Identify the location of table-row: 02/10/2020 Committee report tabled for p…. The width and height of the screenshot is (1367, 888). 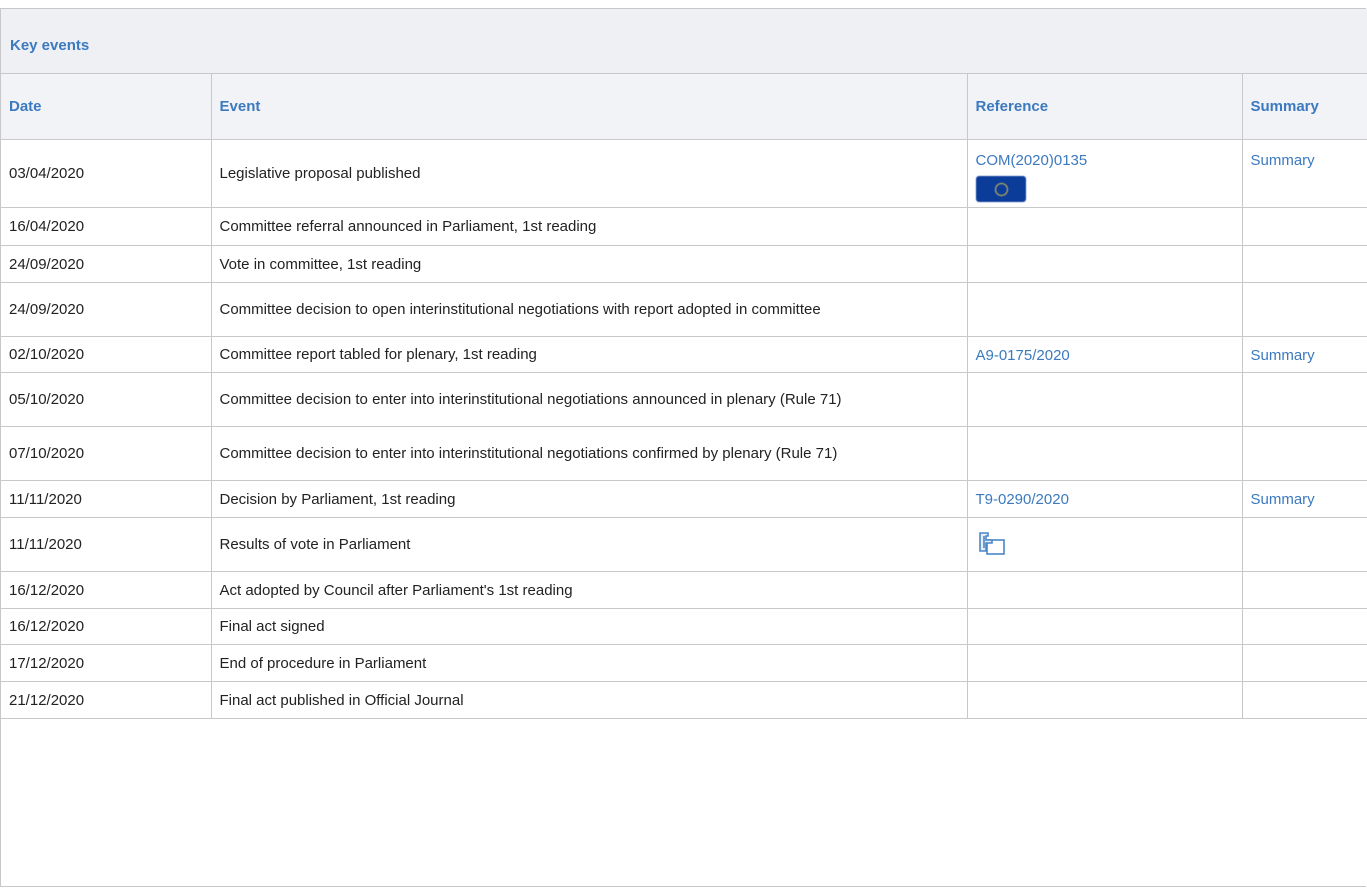
(684, 354).